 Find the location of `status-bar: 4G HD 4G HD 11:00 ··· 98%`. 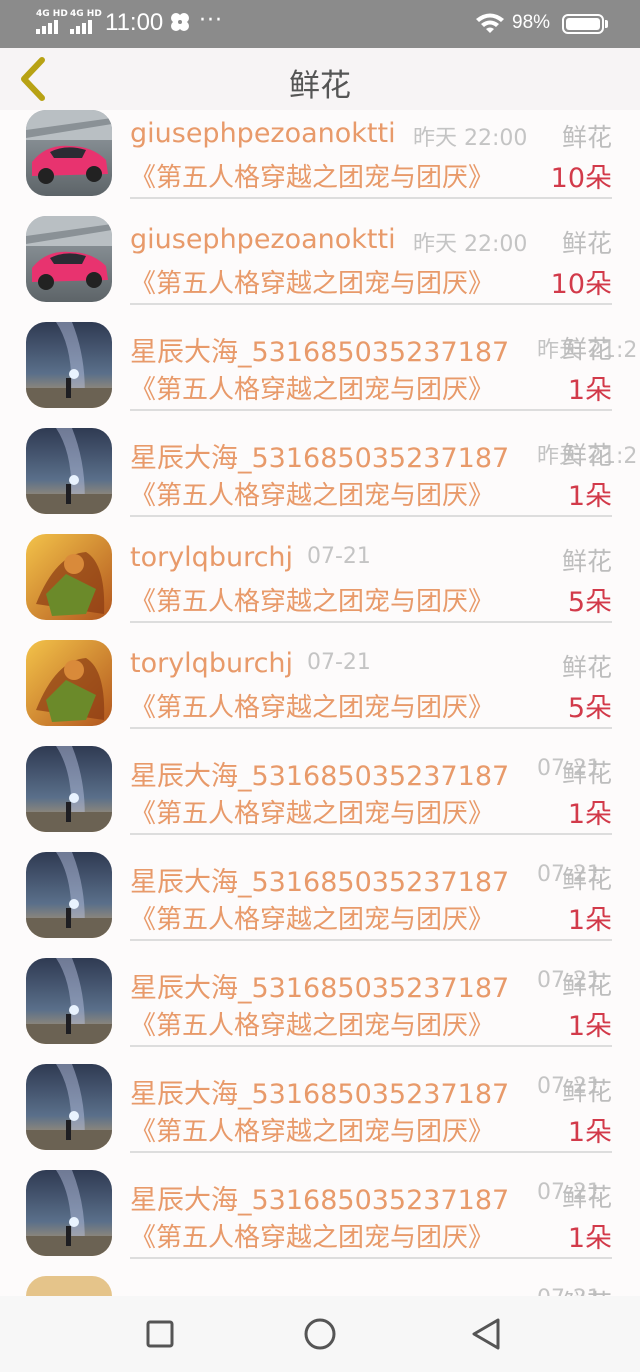

status-bar: 4G HD 4G HD 11:00 ··· 98% is located at coordinates (320, 24).